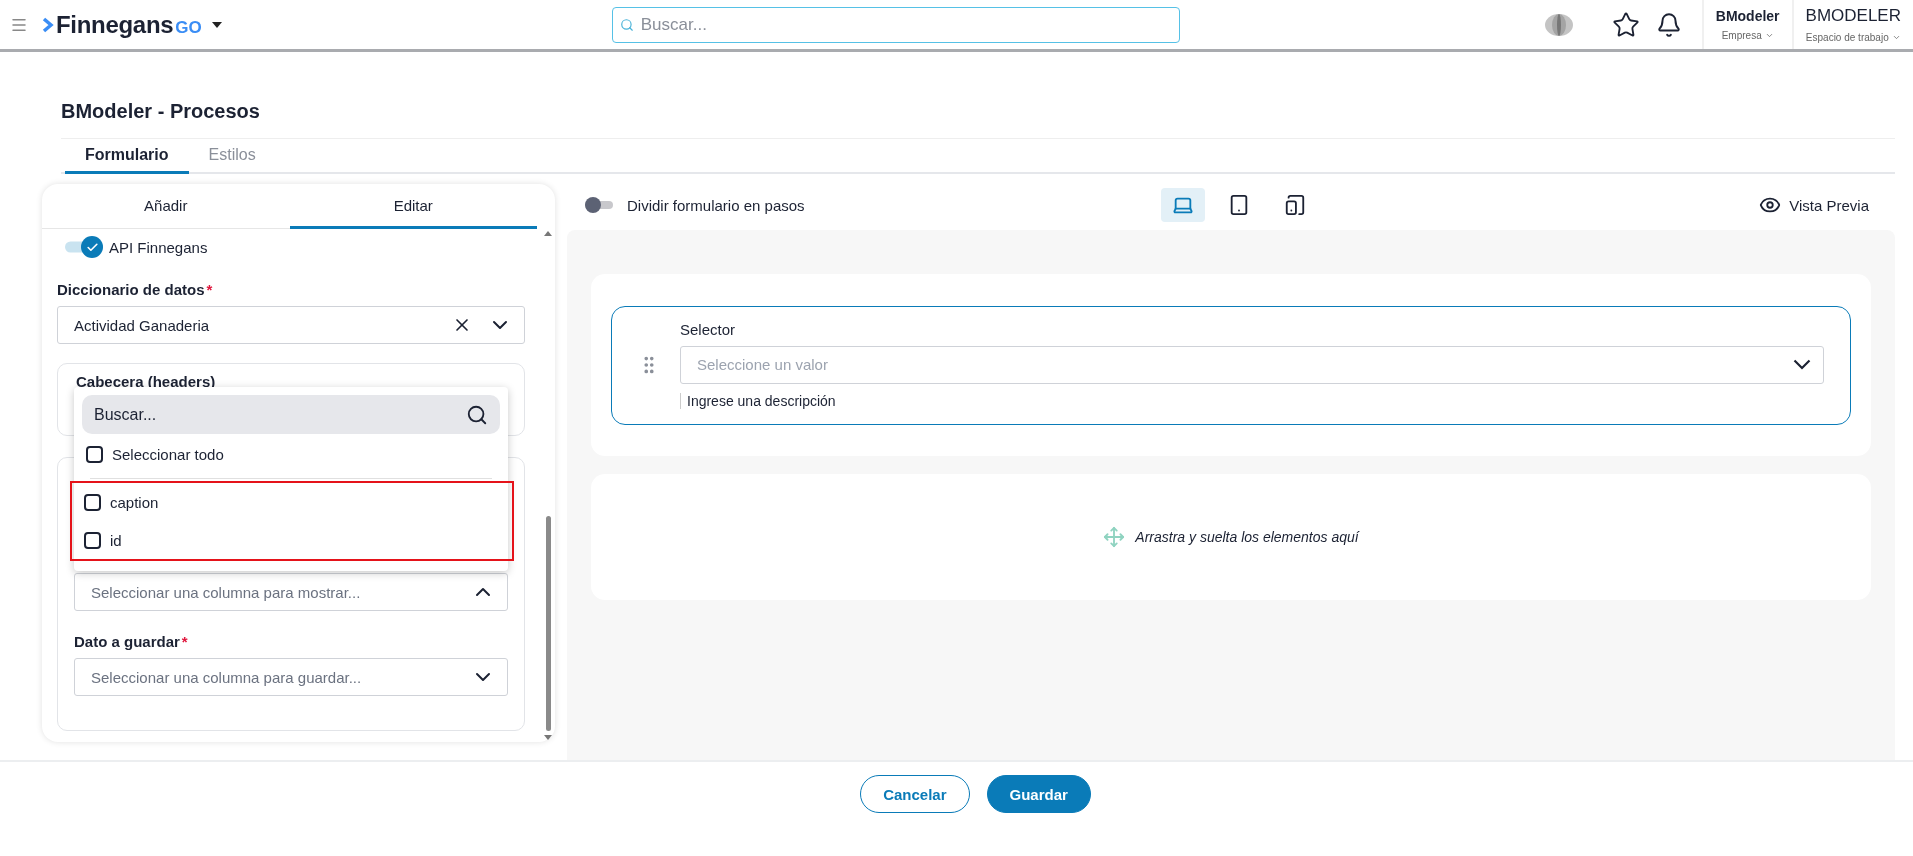 This screenshot has width=1913, height=856. I want to click on workspace-selector: BMODELER Espacio de trabajo, so click(1852, 24).